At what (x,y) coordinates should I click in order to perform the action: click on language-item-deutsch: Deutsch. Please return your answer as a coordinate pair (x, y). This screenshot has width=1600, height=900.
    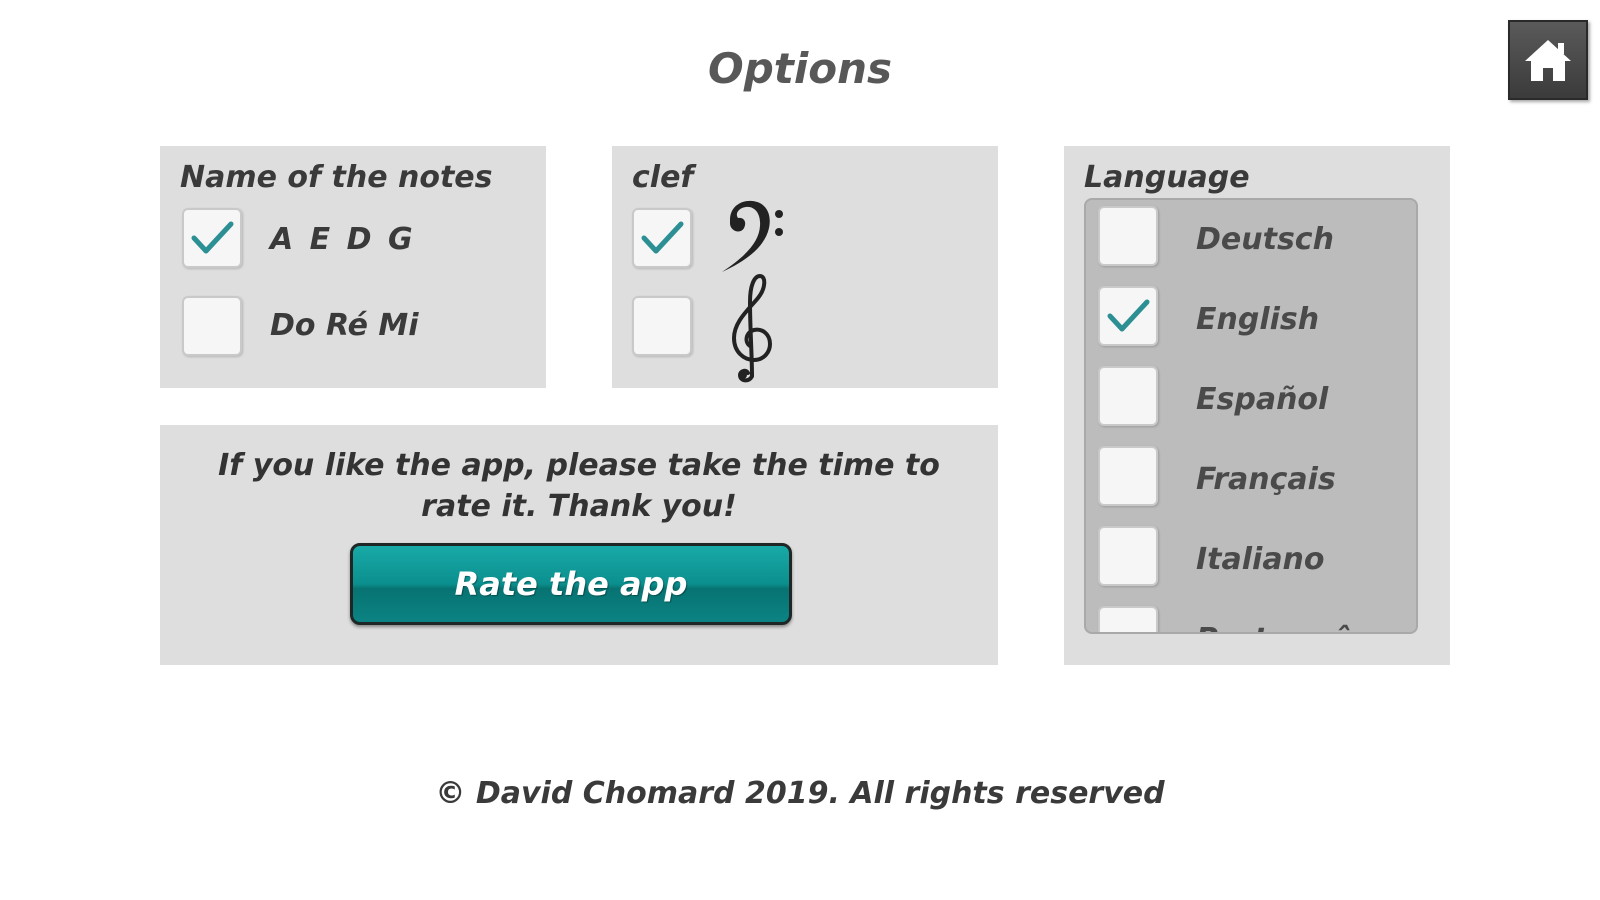
    Looking at the image, I should click on (1251, 243).